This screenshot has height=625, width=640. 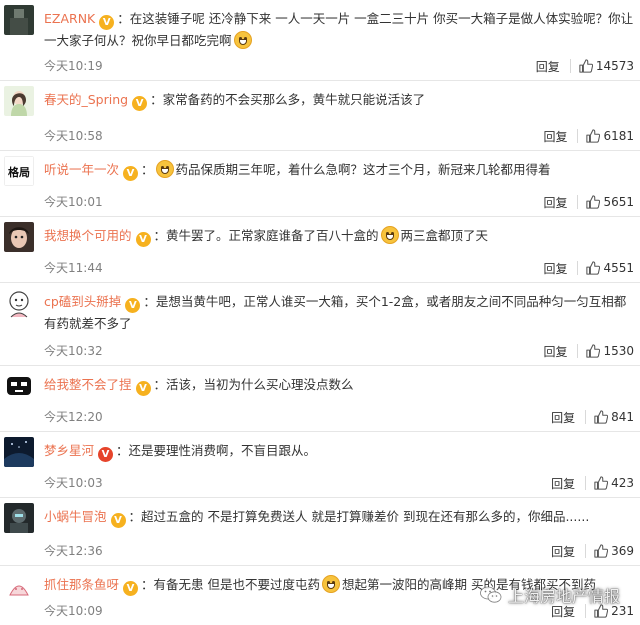 I want to click on comment-content: 活该，当初为什么买心理没点数么, so click(x=260, y=384).